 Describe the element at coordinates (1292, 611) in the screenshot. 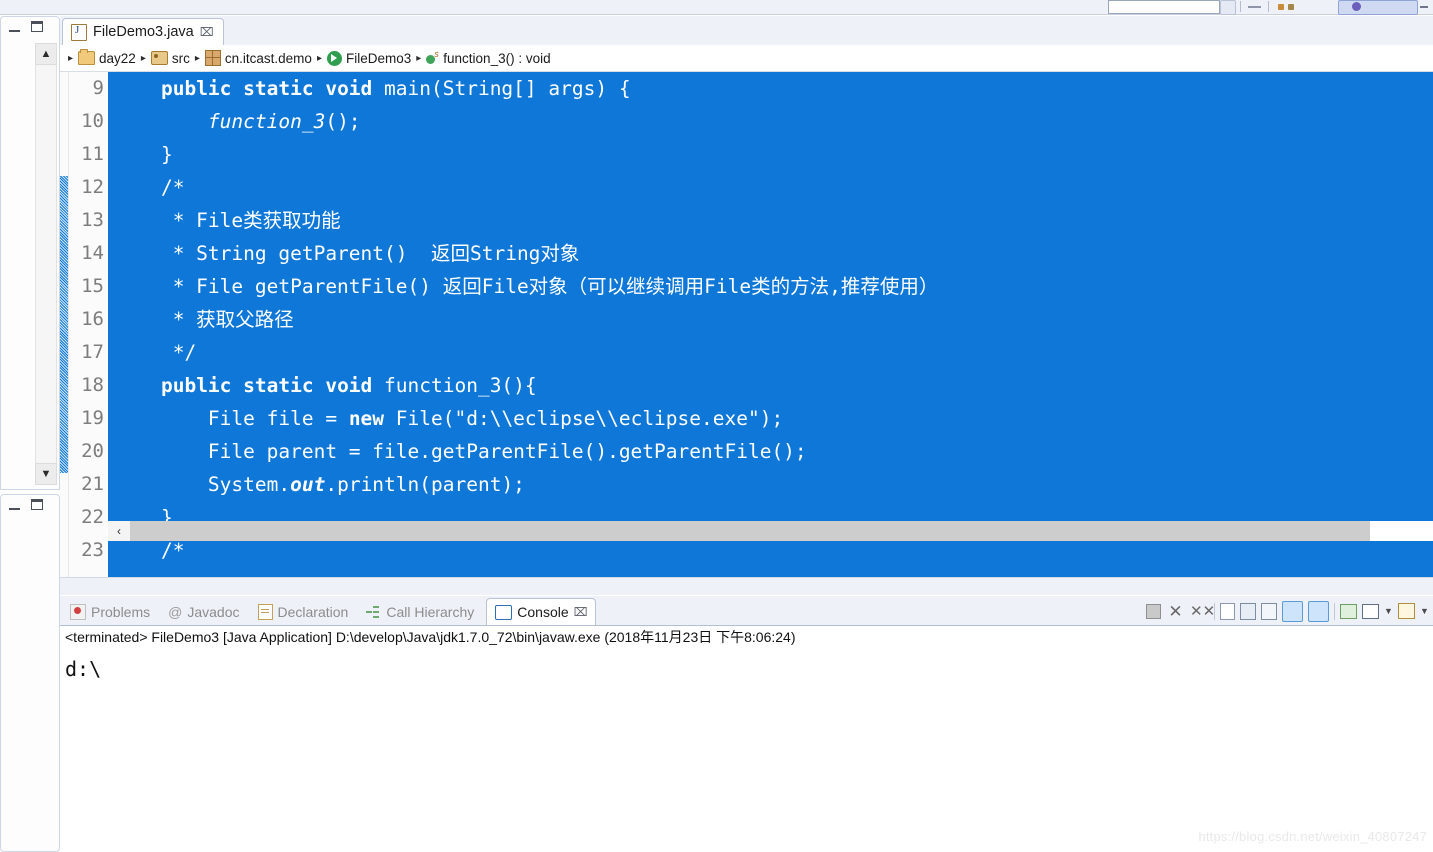

I see `show-console-on-output-icon` at that location.